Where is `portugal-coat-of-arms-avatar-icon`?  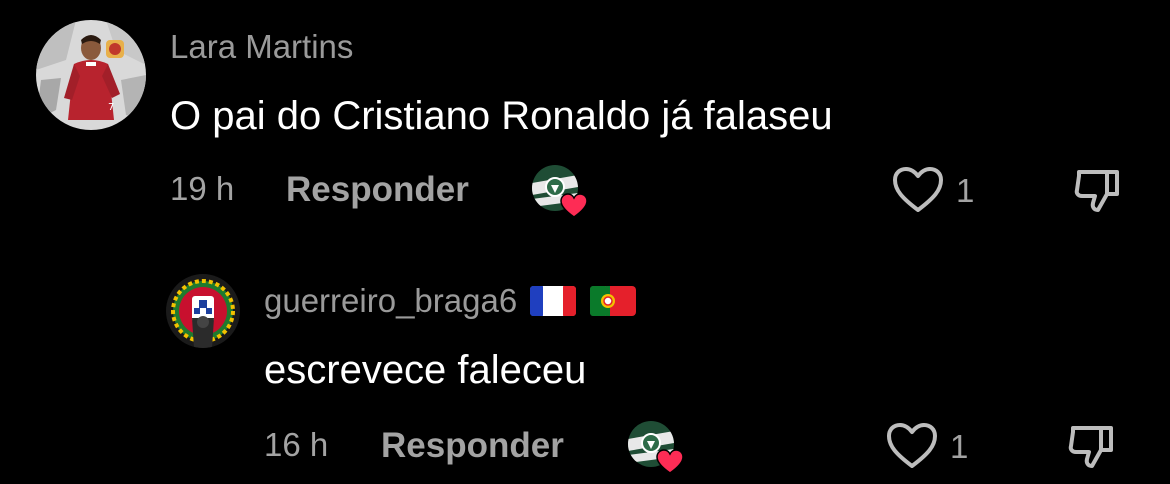
portugal-coat-of-arms-avatar-icon is located at coordinates (203, 311).